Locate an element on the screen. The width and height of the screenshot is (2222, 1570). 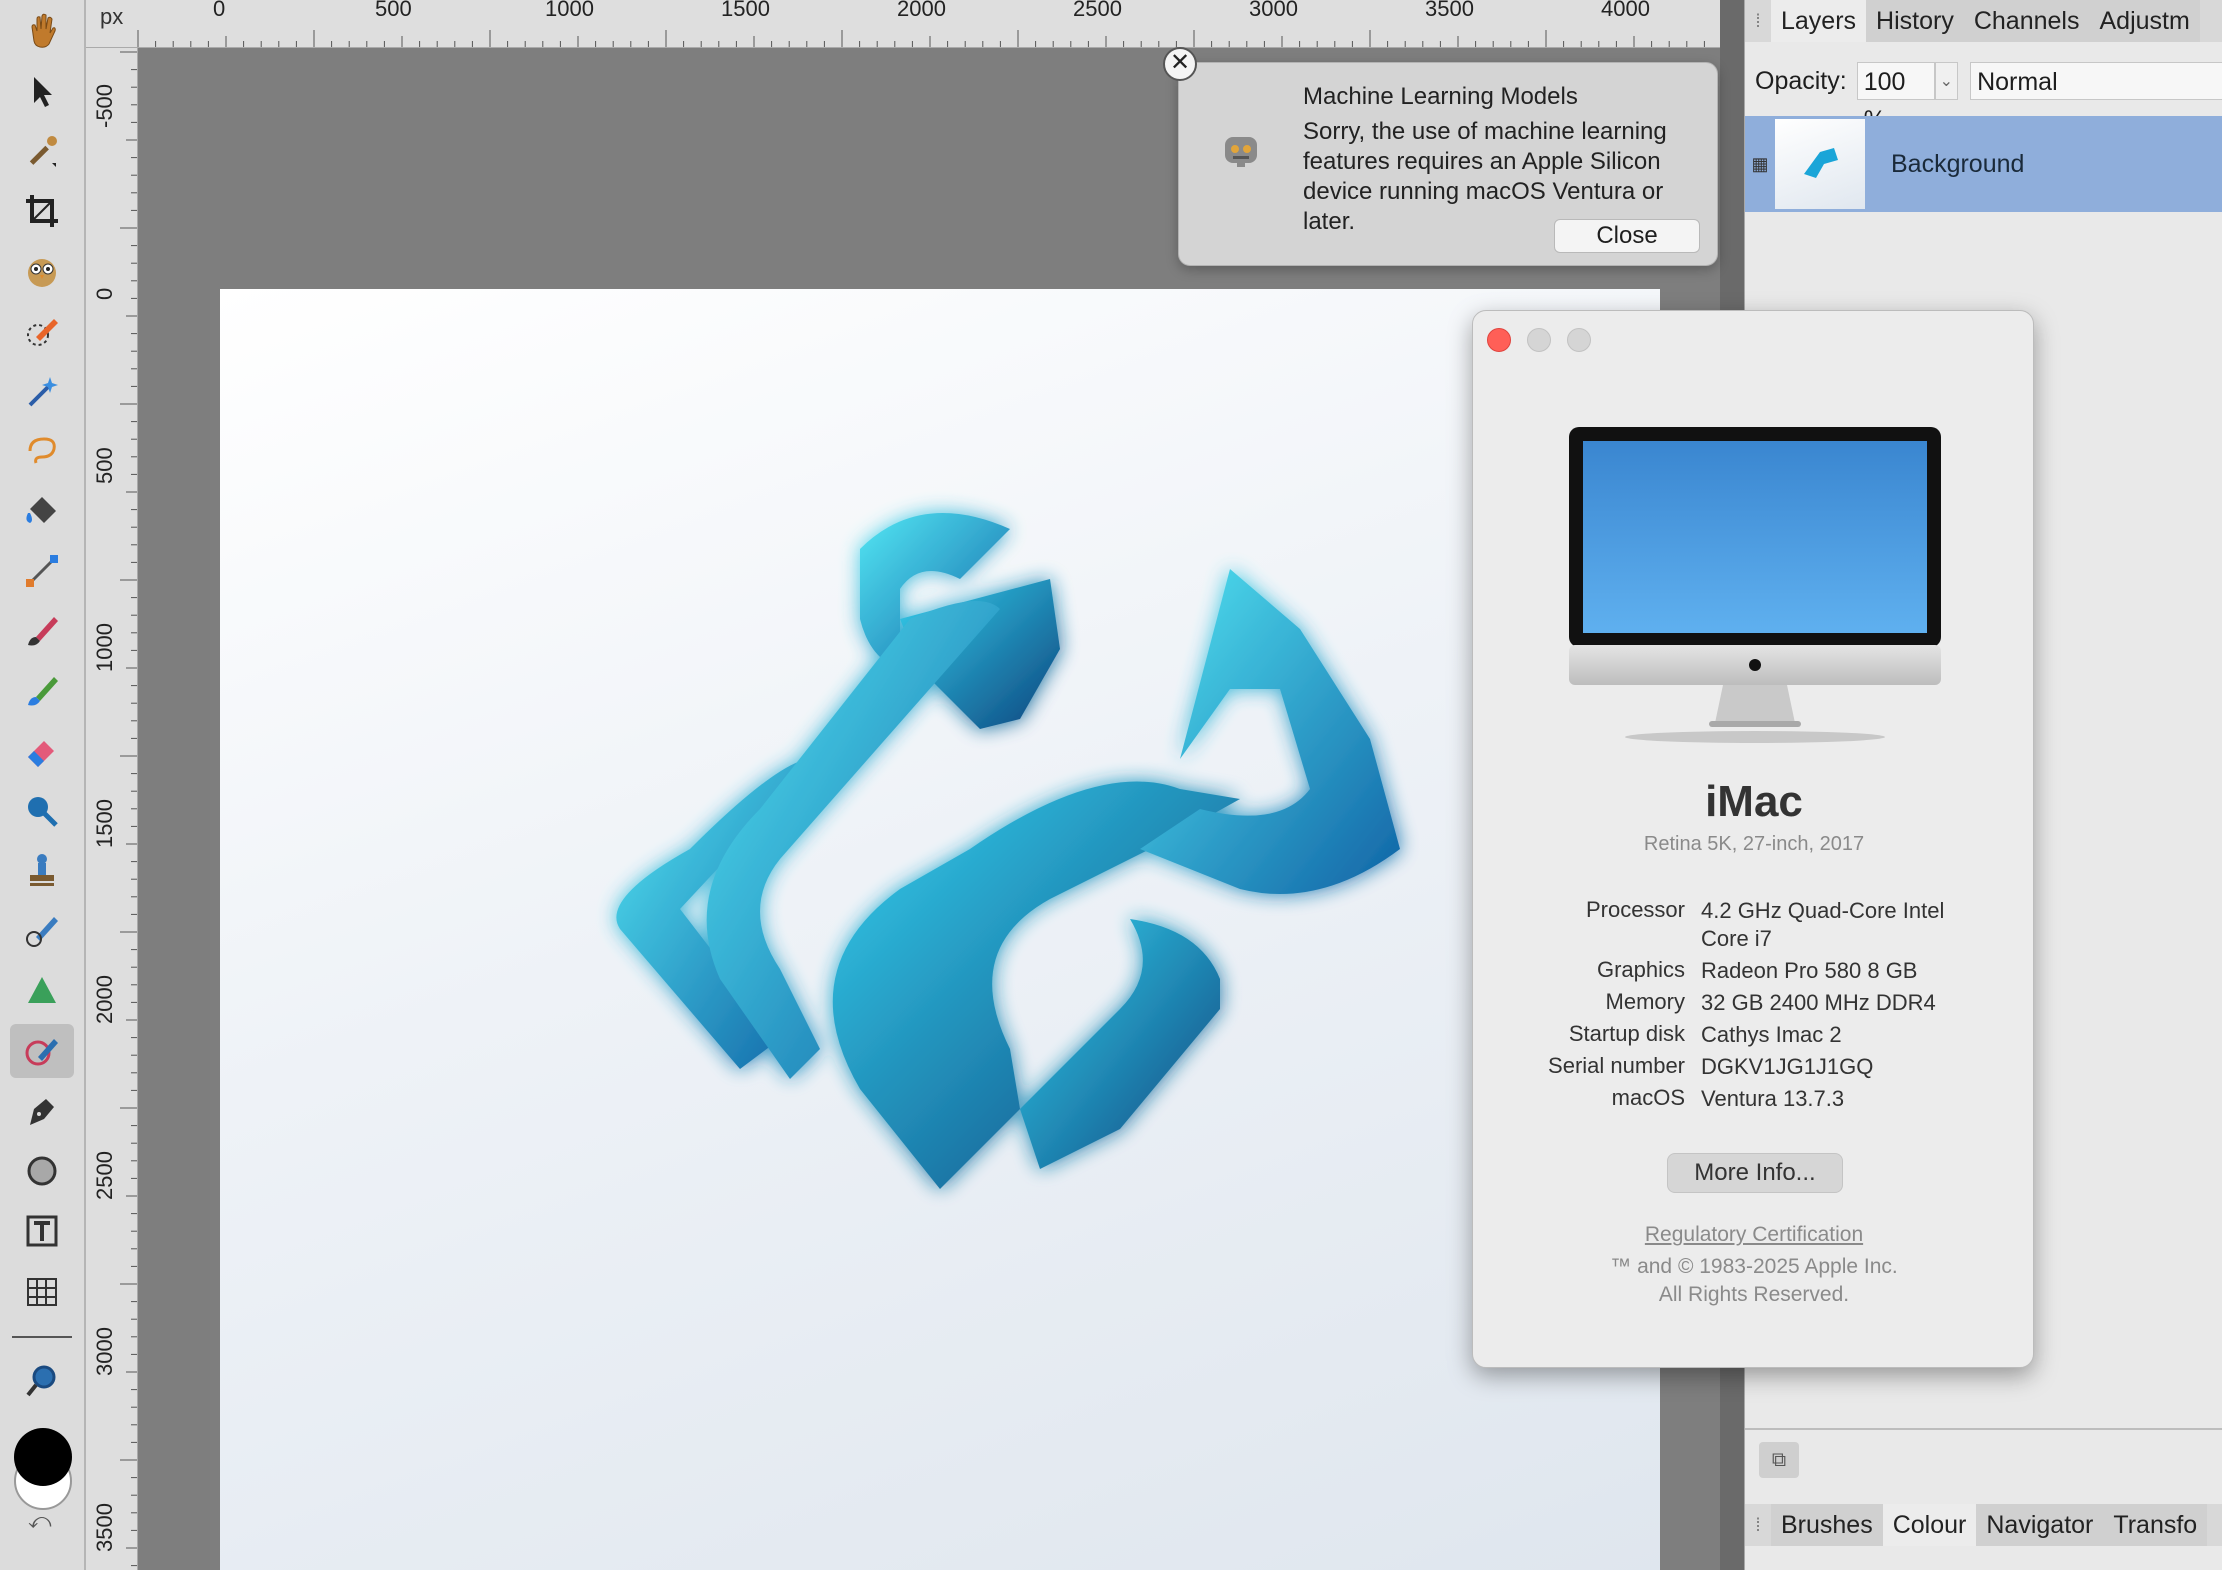
tool-gradient is located at coordinates (42, 571).